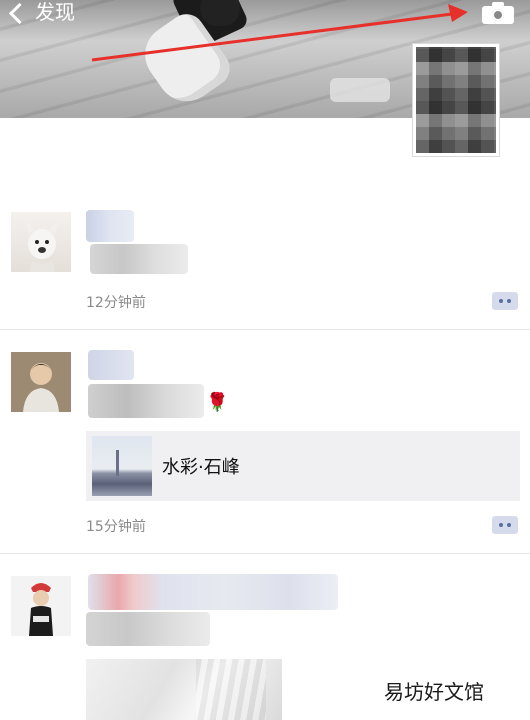  I want to click on post-time: 15分钟前, so click(116, 527).